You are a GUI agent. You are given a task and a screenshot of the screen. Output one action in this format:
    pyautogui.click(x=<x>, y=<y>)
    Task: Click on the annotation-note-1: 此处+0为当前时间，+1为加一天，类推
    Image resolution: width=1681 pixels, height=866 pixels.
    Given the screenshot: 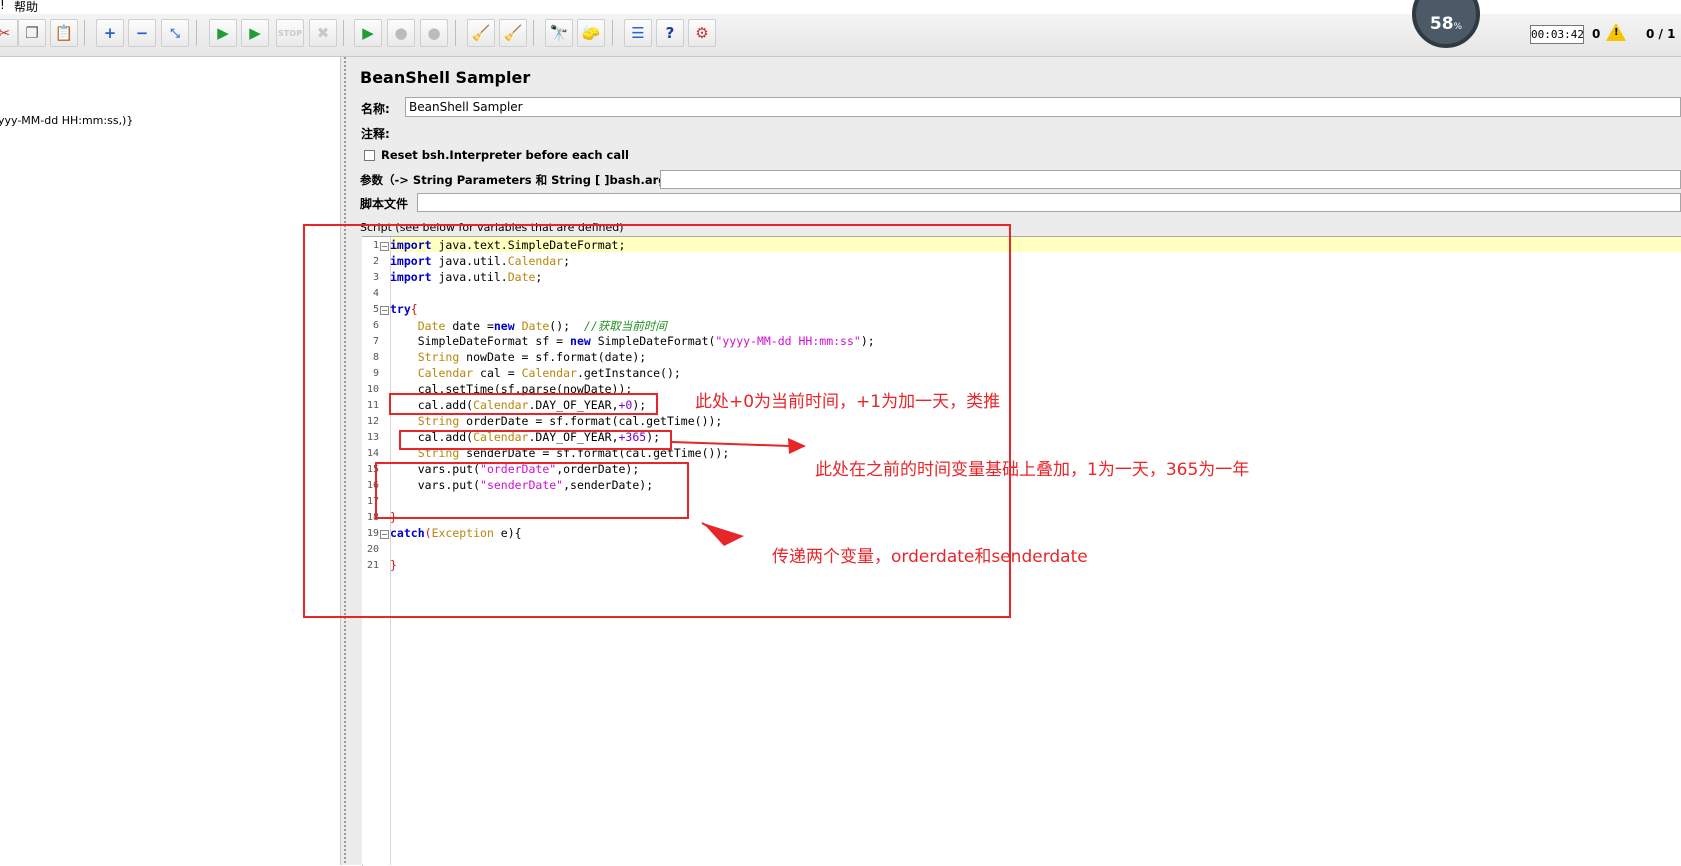 What is the action you would take?
    pyautogui.click(x=848, y=402)
    